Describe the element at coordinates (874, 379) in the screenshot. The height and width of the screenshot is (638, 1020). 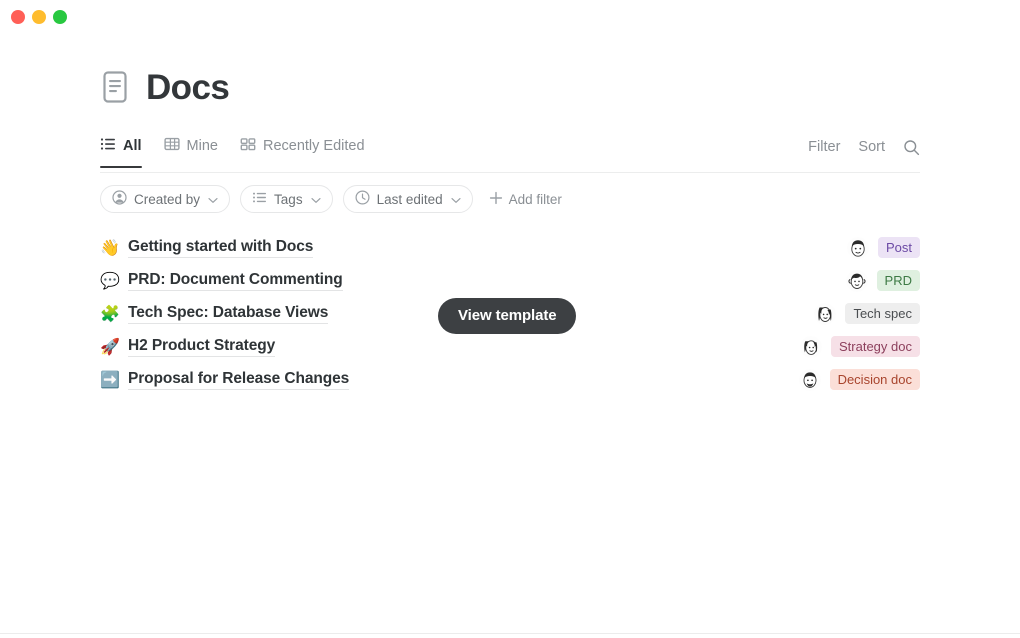
I see `status-badge: Decision doc` at that location.